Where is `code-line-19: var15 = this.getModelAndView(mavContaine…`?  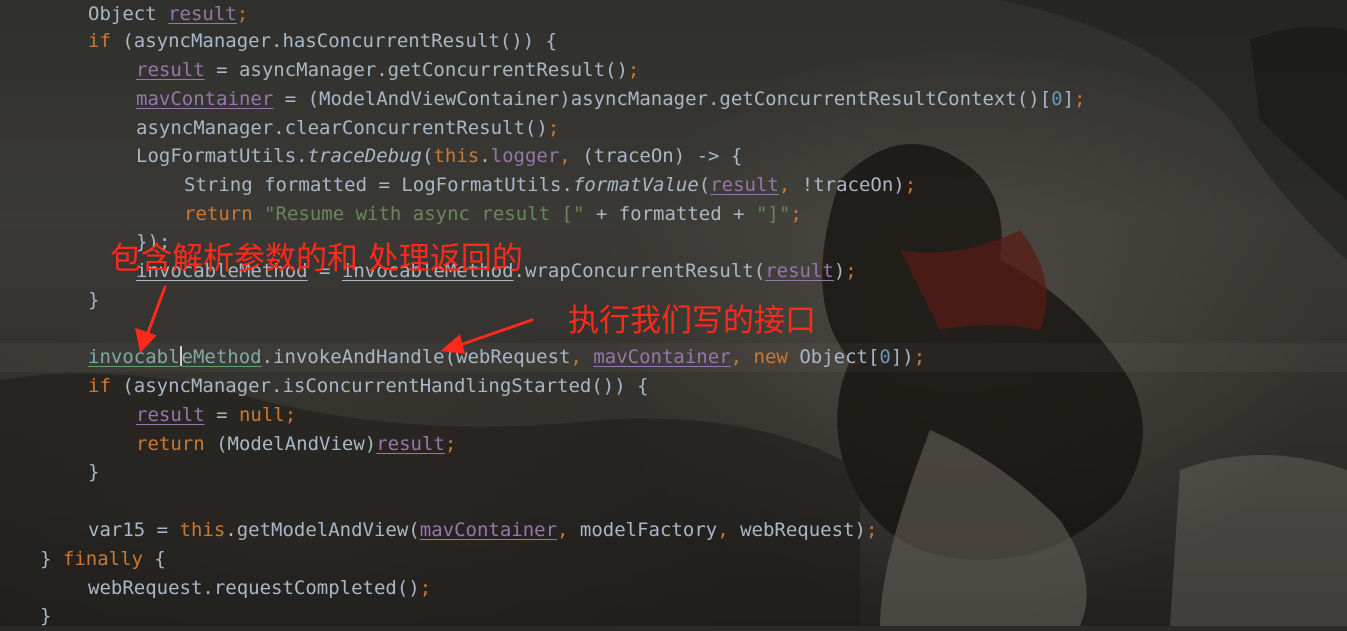 code-line-19: var15 = this.getModelAndView(mavContaine… is located at coordinates (483, 530).